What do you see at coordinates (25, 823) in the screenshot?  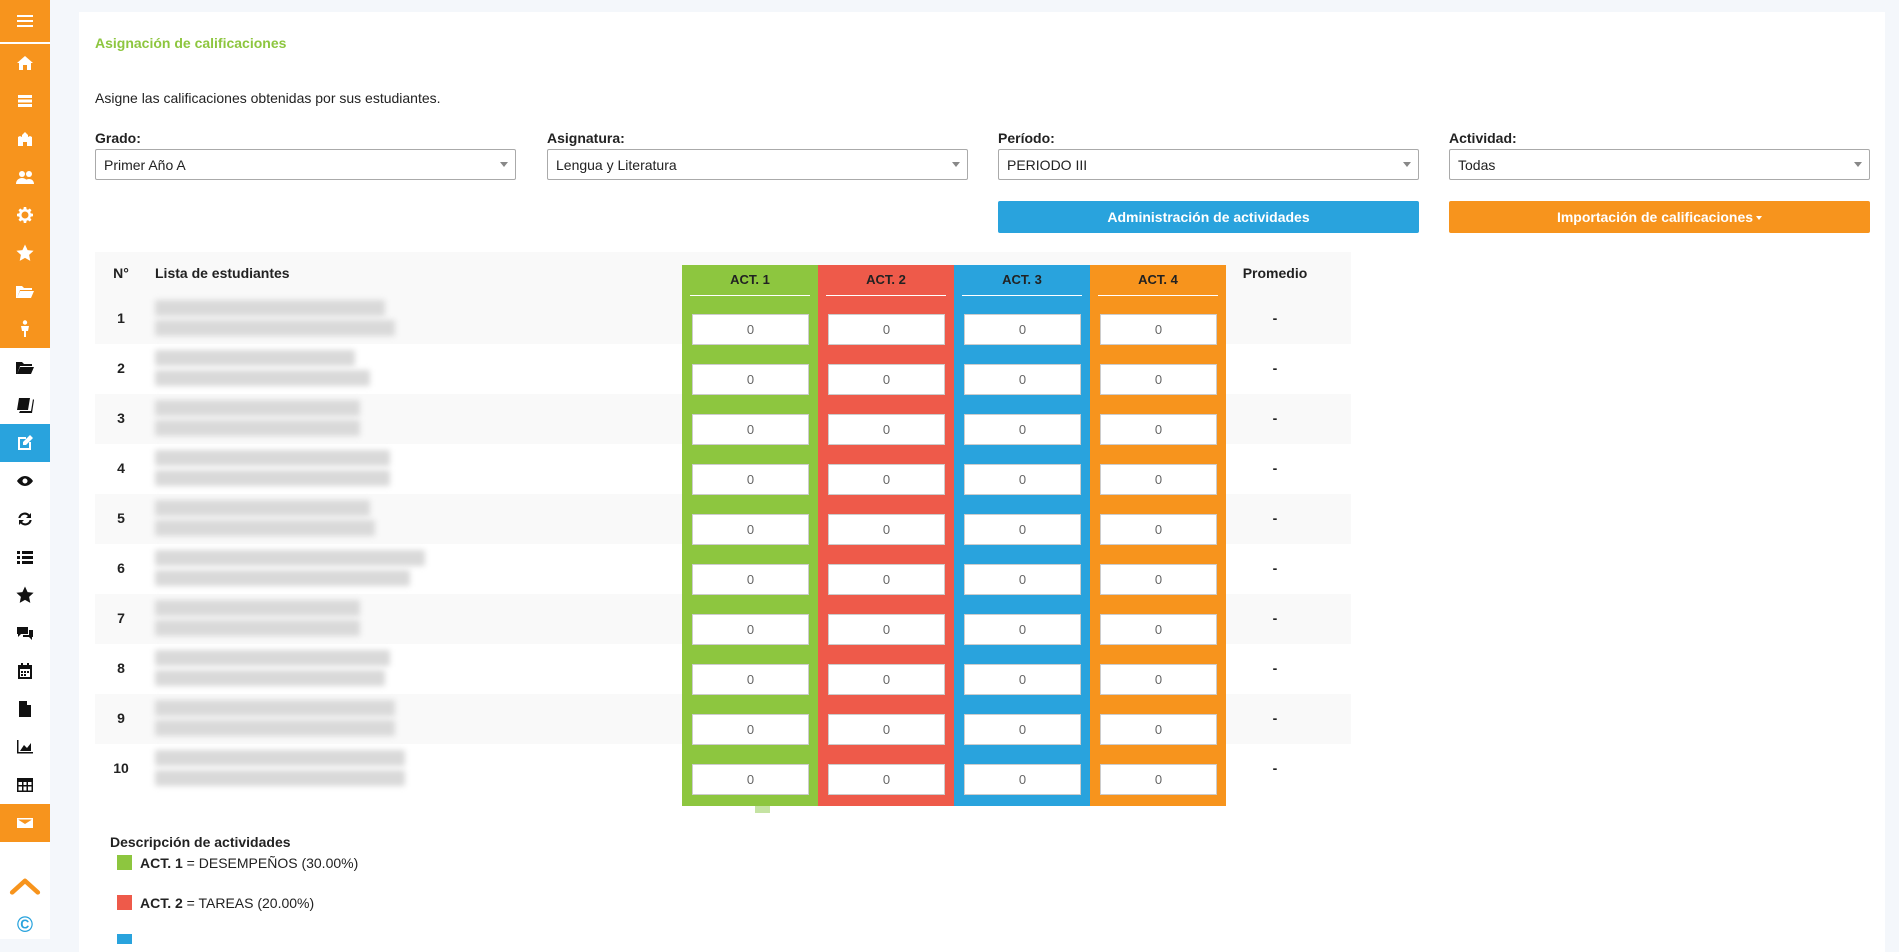 I see `sidebar-item-envelope` at bounding box center [25, 823].